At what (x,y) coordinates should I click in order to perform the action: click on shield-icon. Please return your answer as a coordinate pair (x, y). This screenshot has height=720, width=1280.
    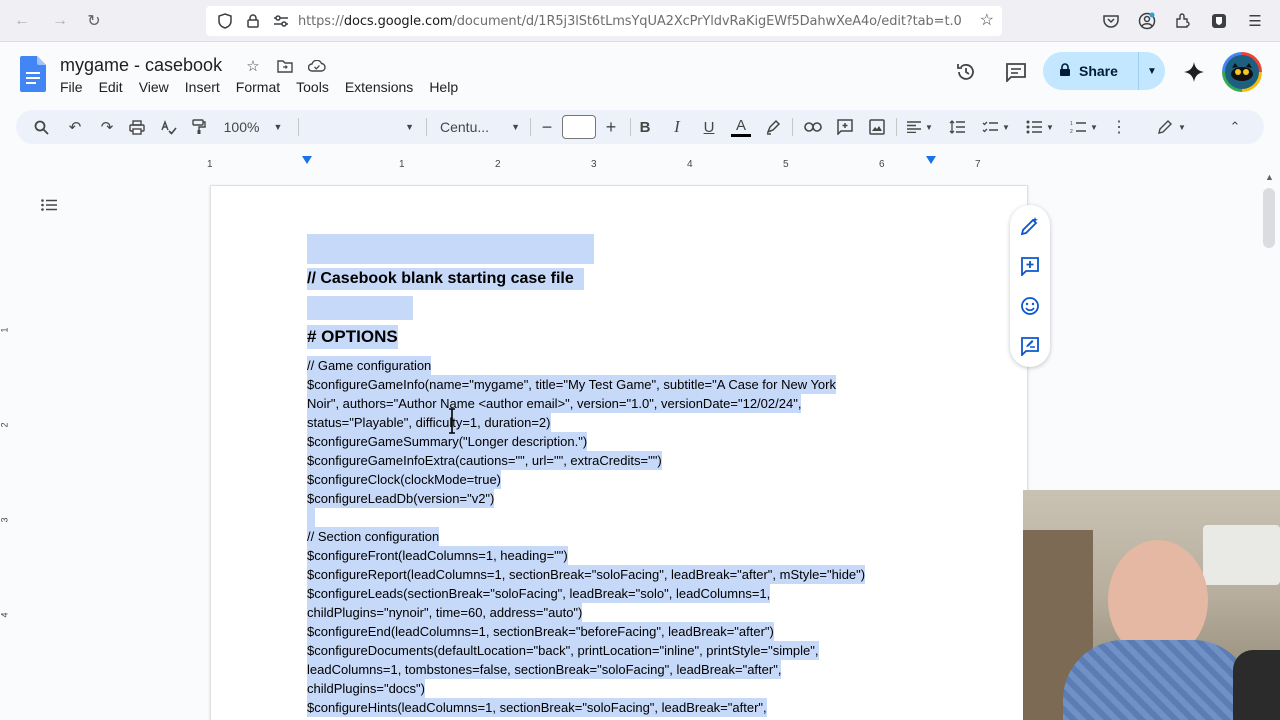
    Looking at the image, I should click on (225, 21).